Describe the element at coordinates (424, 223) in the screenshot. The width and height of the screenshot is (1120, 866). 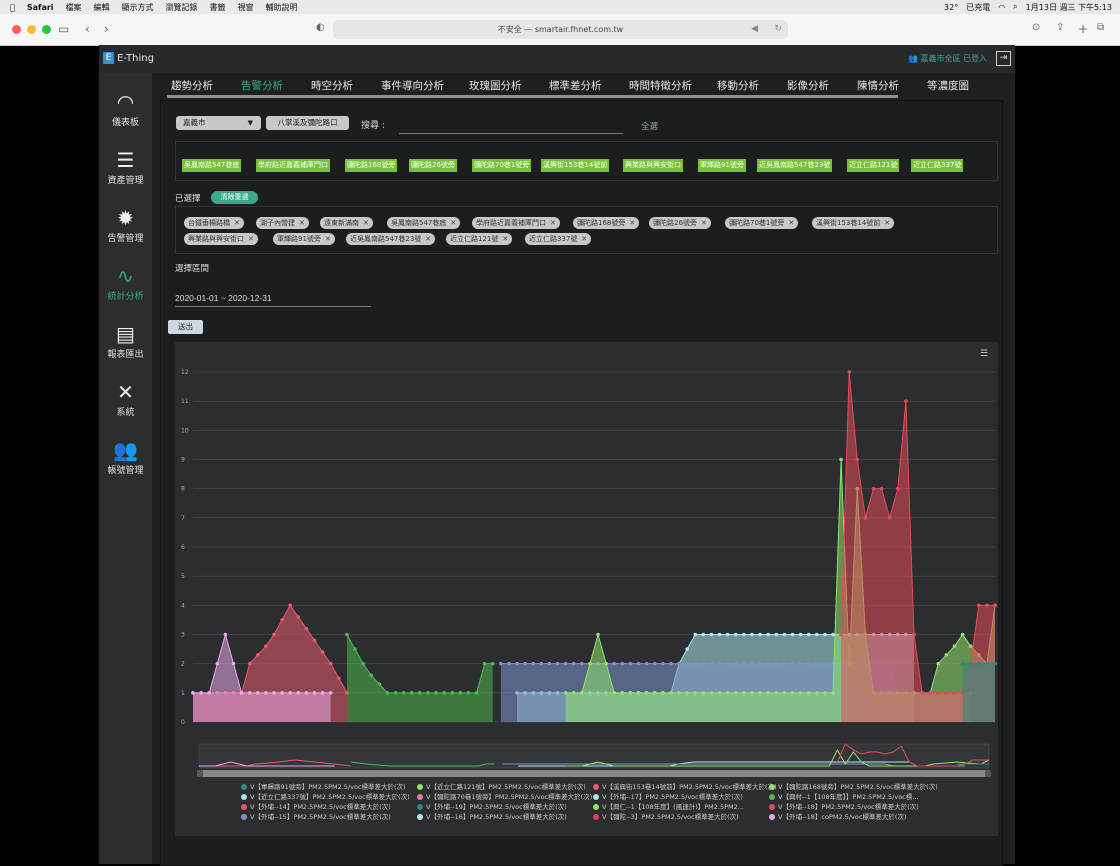
I see `selected-tag: 吳鳳南路547巷底 ✕` at that location.